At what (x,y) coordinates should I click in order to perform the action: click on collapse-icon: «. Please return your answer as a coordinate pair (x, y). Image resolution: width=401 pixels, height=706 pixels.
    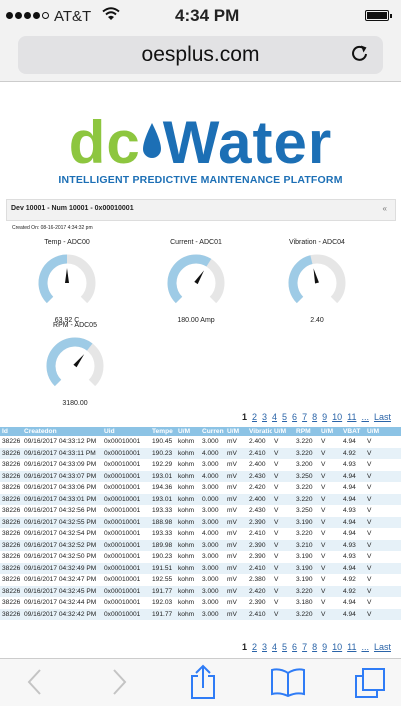
    Looking at the image, I should click on (385, 208).